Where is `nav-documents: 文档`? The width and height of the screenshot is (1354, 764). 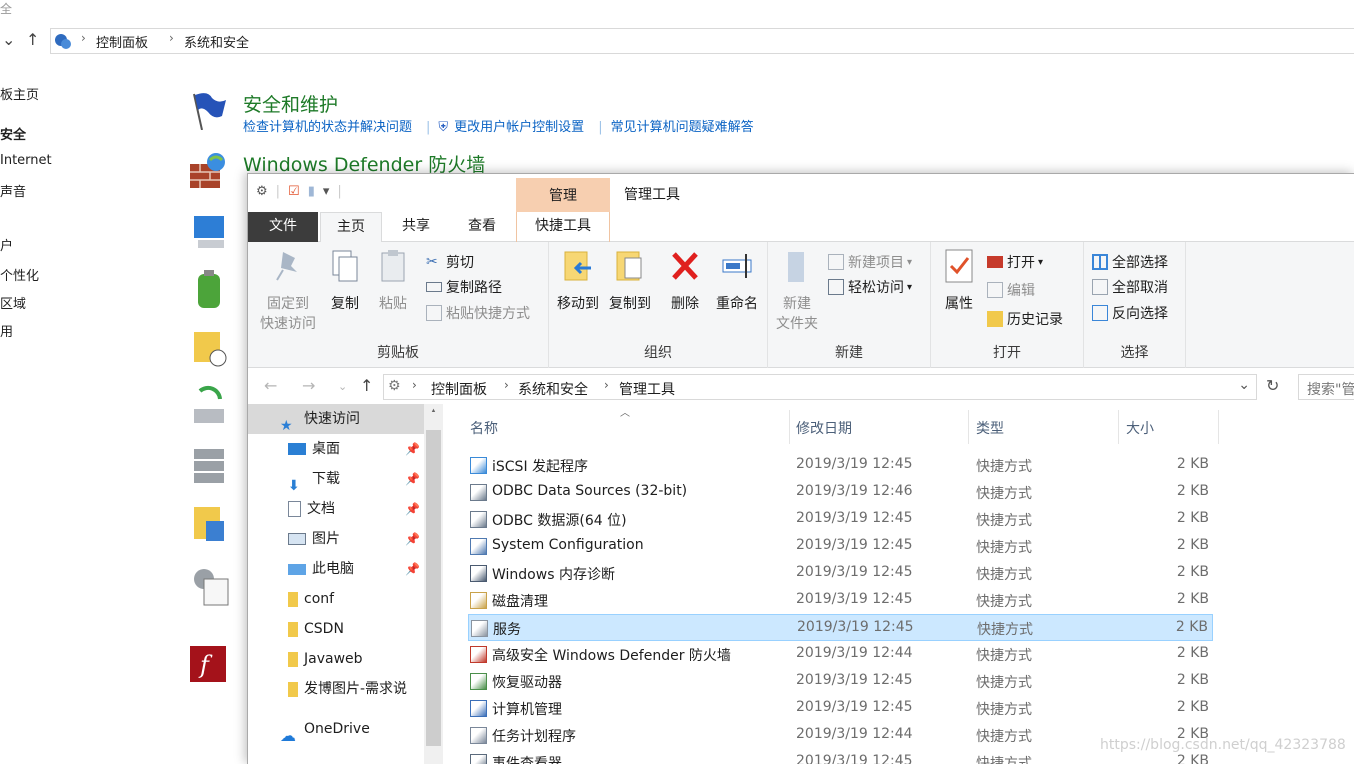 nav-documents: 文档 is located at coordinates (311, 509).